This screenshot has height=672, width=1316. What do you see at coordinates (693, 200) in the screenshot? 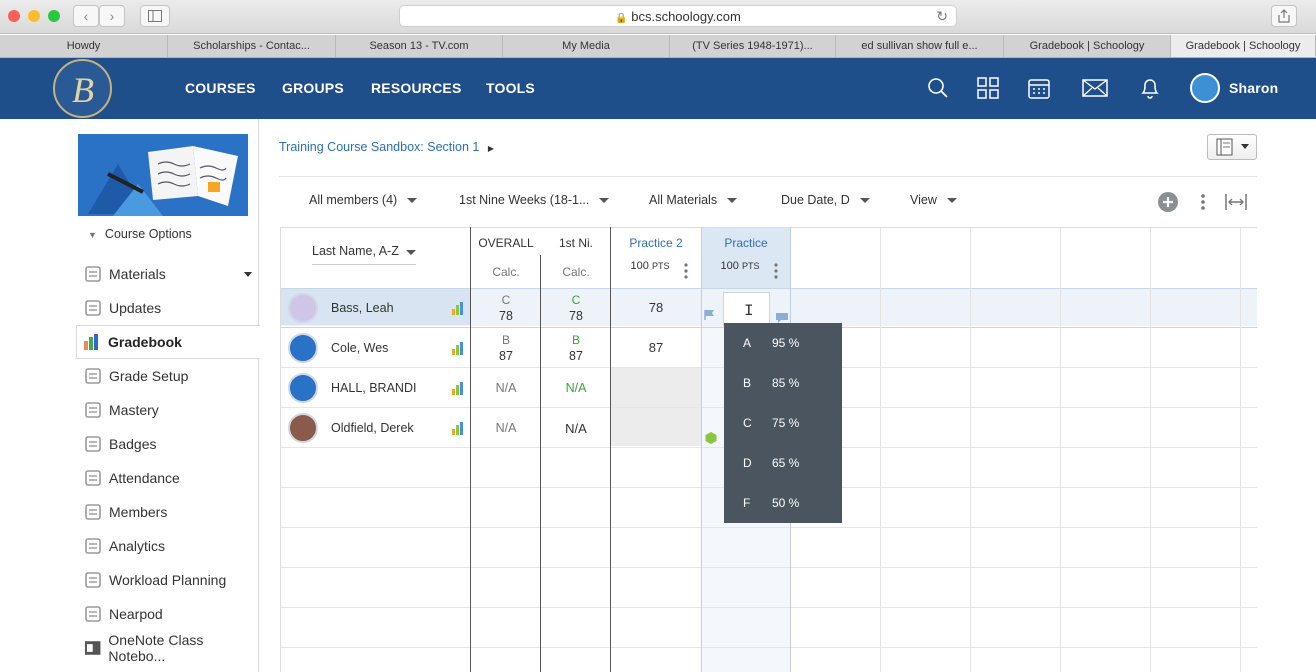
I see `materials-filter: All Materials` at bounding box center [693, 200].